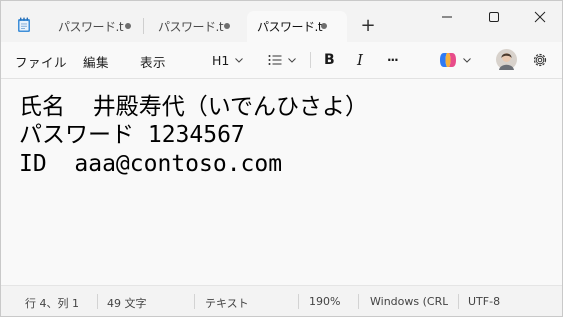 This screenshot has height=317, width=563. I want to click on more-options-button: ···, so click(393, 60).